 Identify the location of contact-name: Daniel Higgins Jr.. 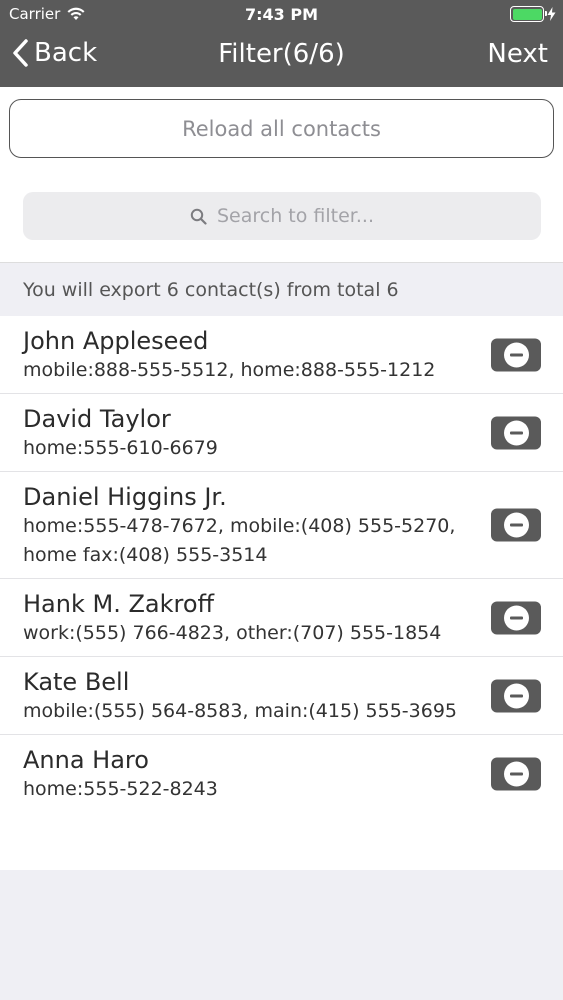
(125, 497).